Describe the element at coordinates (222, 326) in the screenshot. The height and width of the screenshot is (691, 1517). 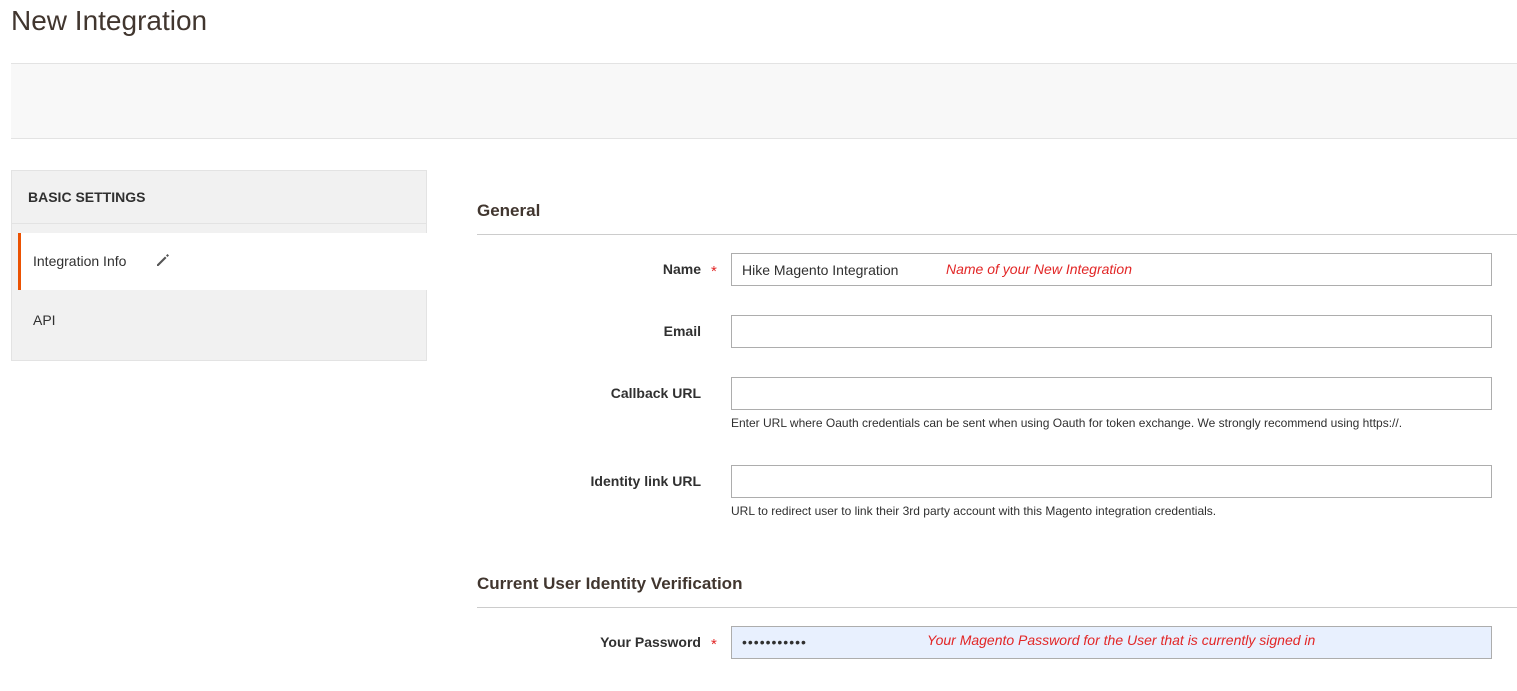
I see `tab-api: API` at that location.